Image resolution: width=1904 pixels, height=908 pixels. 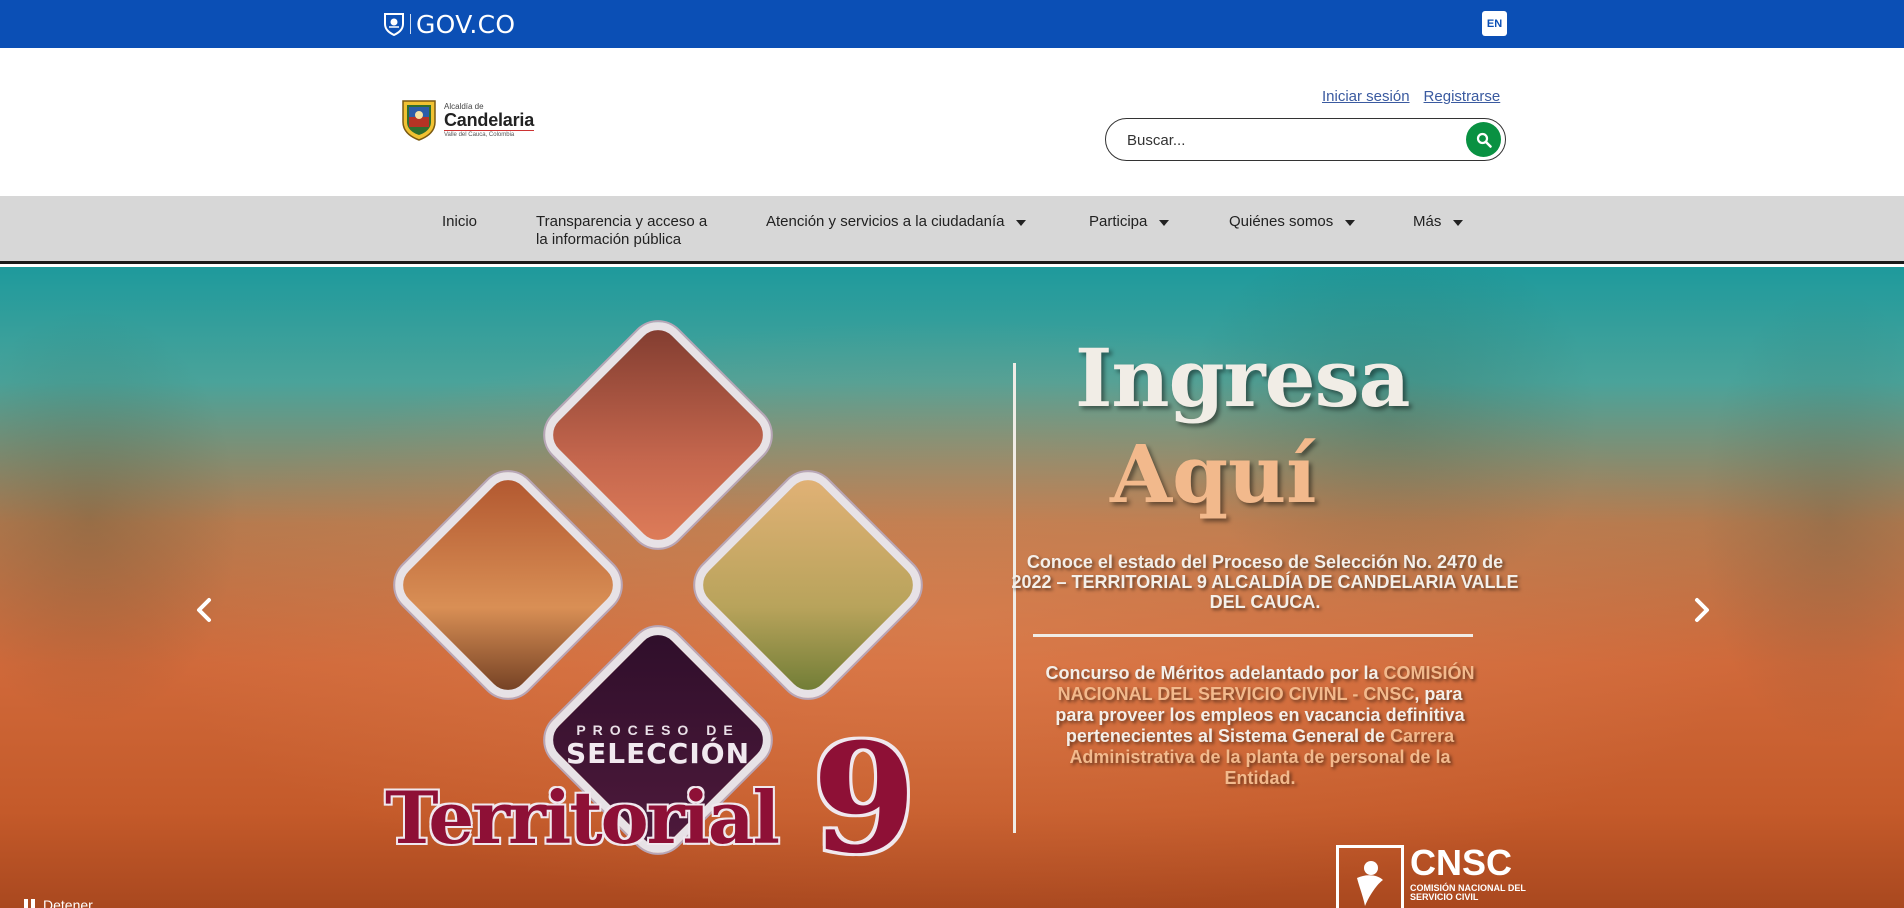 I want to click on govco-separator, so click(x=410, y=24).